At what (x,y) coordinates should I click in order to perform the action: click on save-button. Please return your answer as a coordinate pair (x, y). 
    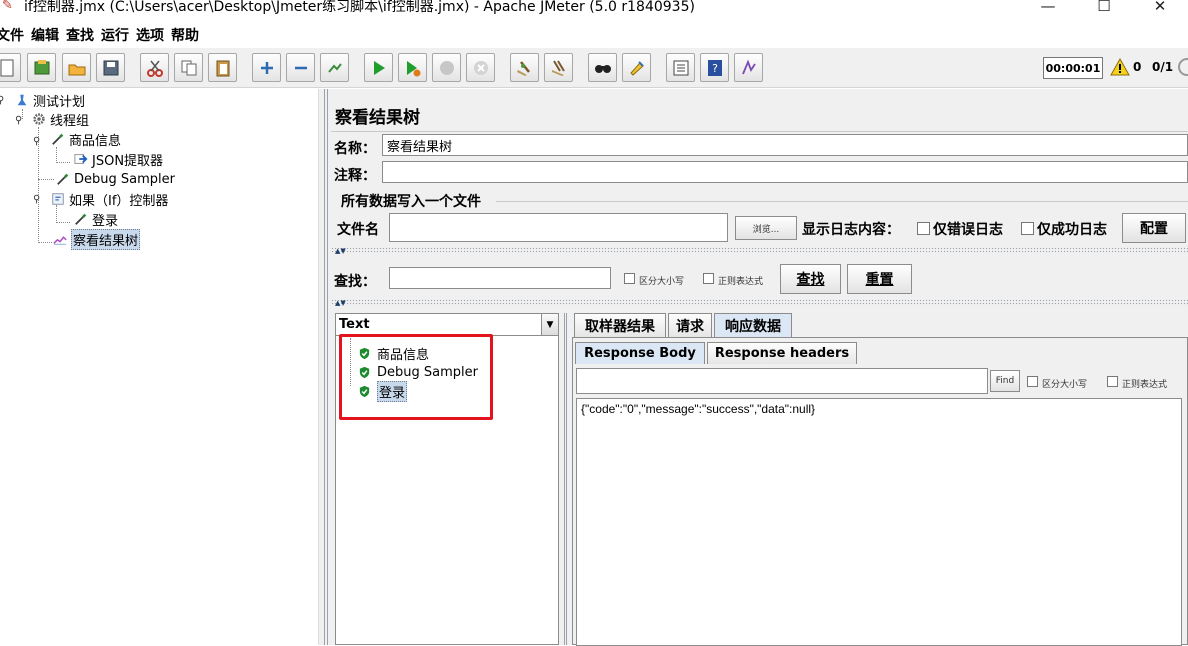
    Looking at the image, I should click on (110, 67).